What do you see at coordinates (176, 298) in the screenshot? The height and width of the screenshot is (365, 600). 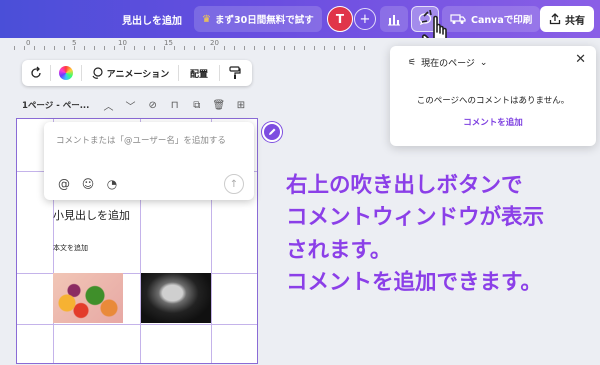 I see `monochrome-image` at bounding box center [176, 298].